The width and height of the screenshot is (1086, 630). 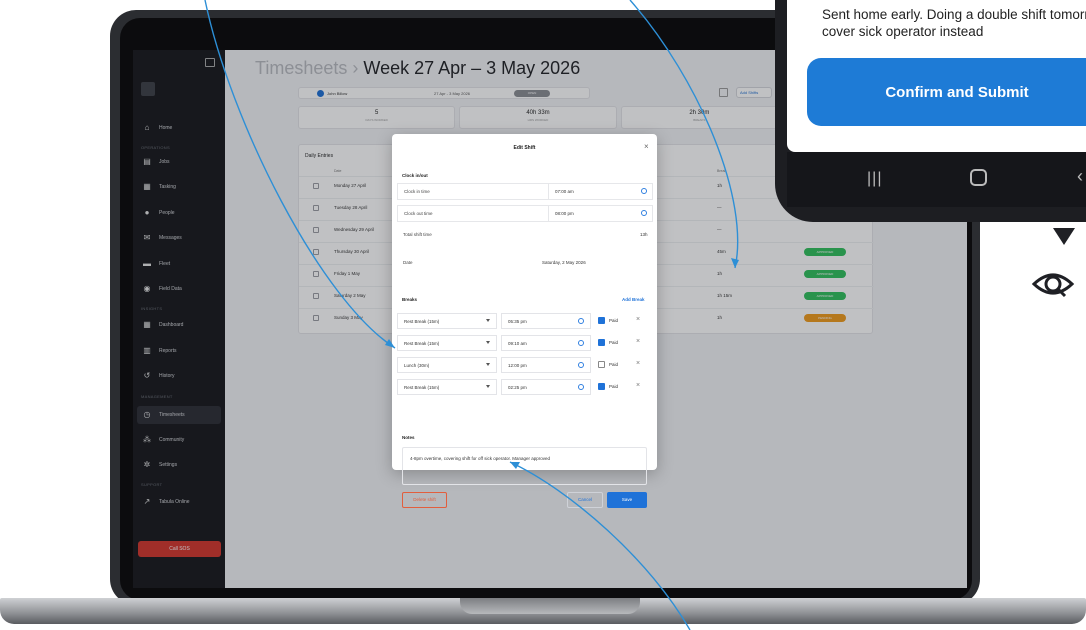 I want to click on eye-search-icon, so click(x=1053, y=285).